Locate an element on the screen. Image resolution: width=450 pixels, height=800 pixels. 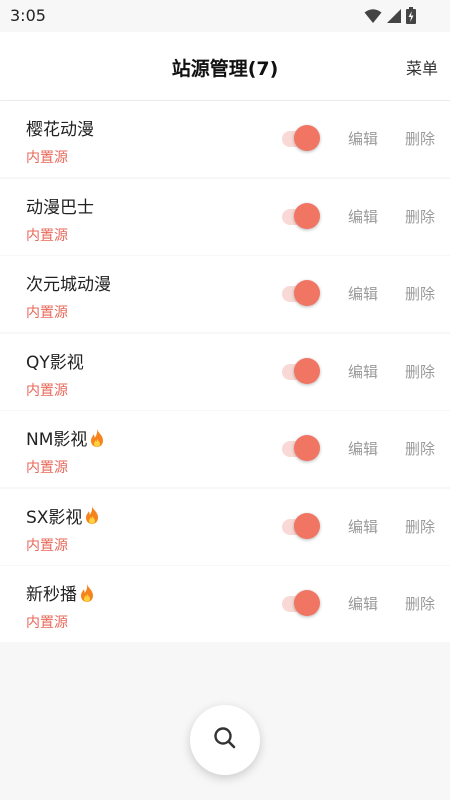
cellular-signal-icon is located at coordinates (394, 16).